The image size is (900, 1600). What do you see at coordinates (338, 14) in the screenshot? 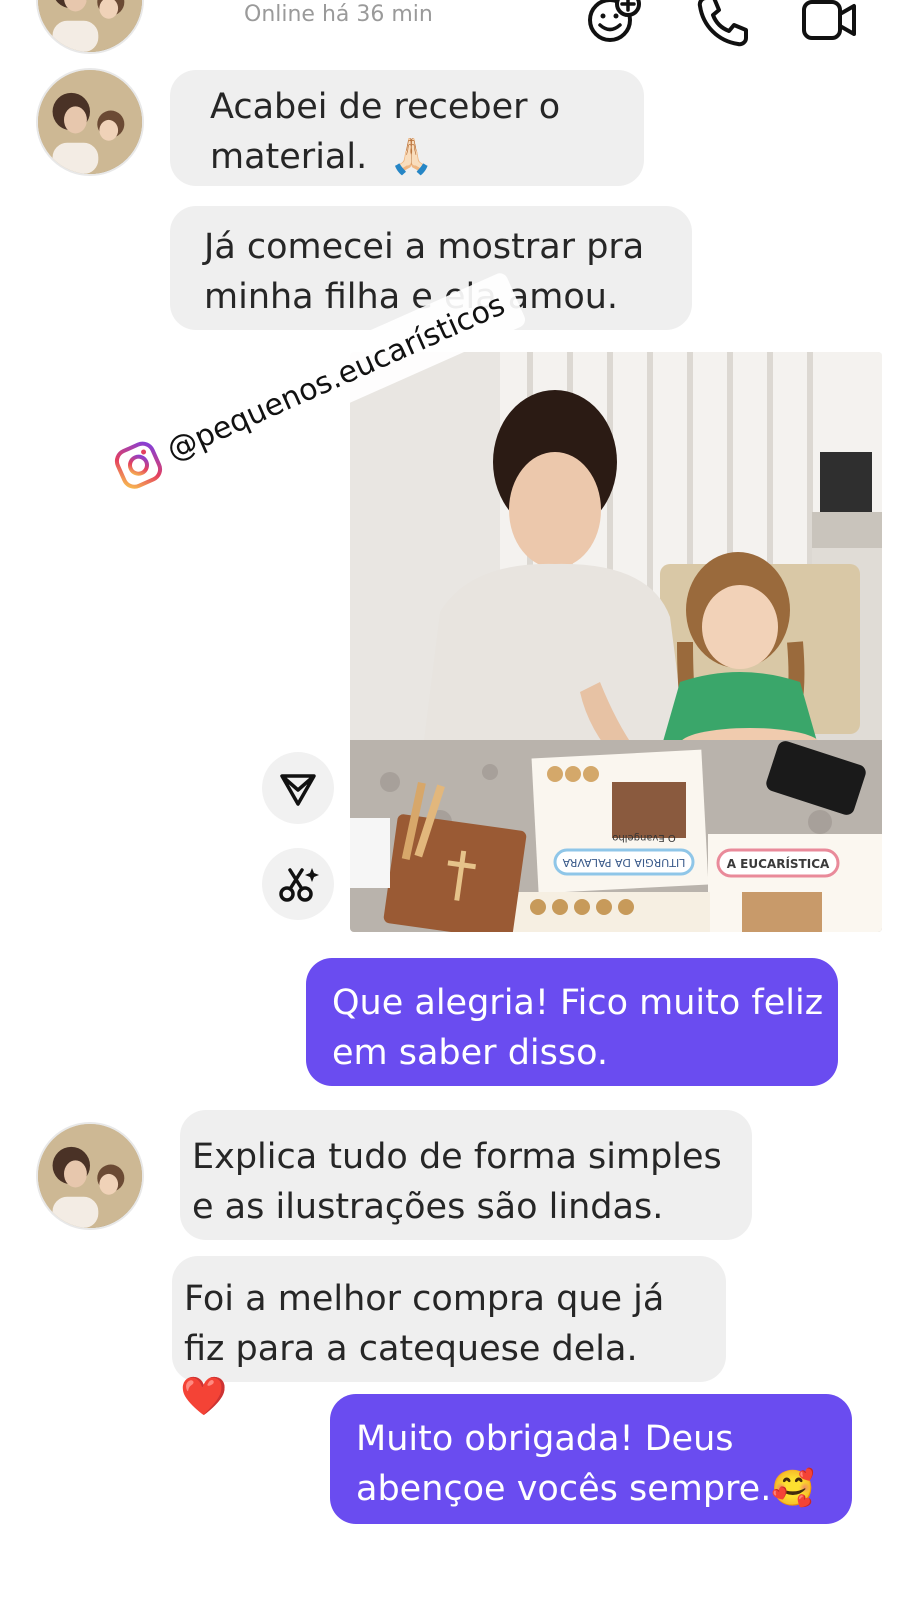
I see `online-status: Online há 36 min` at bounding box center [338, 14].